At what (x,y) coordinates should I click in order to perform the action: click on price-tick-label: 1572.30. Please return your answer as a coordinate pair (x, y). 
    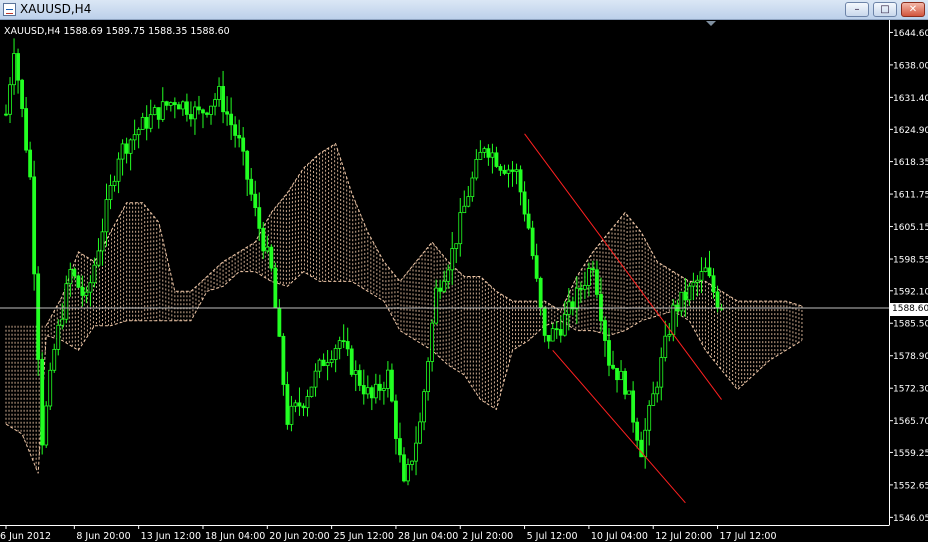
    Looking at the image, I should click on (910, 390).